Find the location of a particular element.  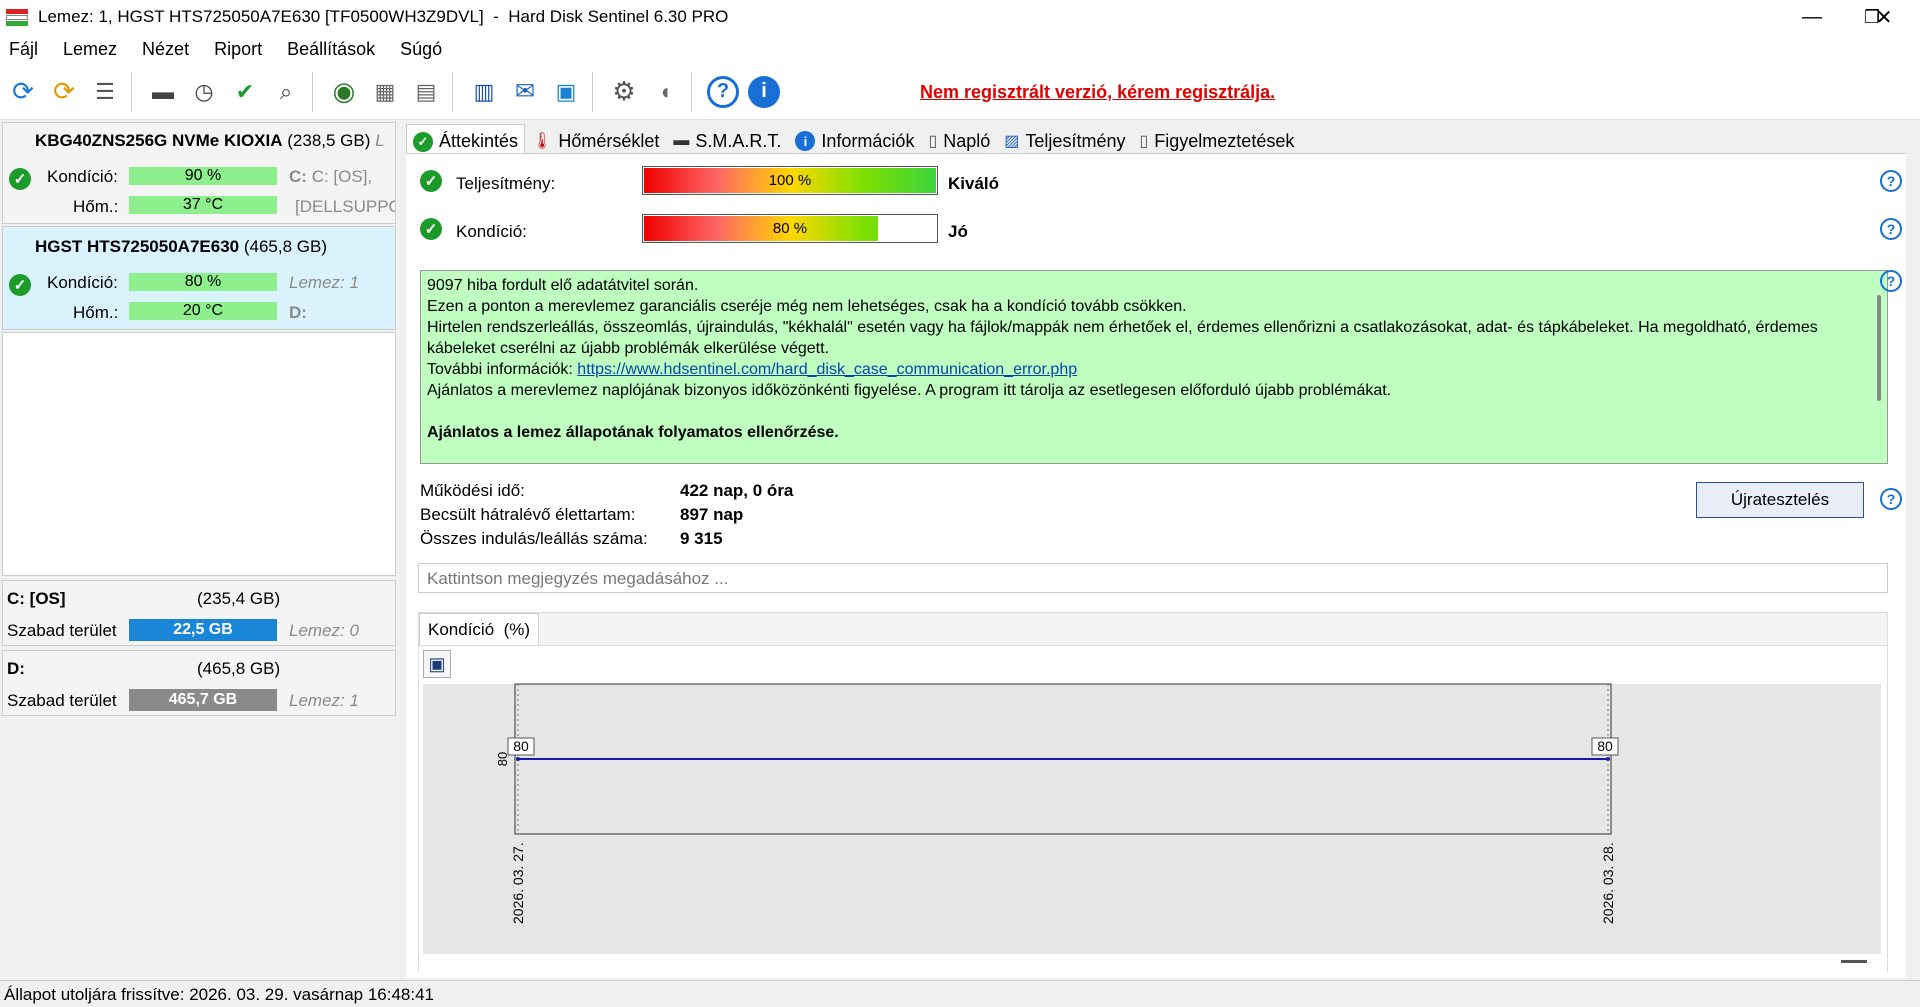

message-line: 9097 hiba fordult elő adatátvitel során. is located at coordinates (563, 285).